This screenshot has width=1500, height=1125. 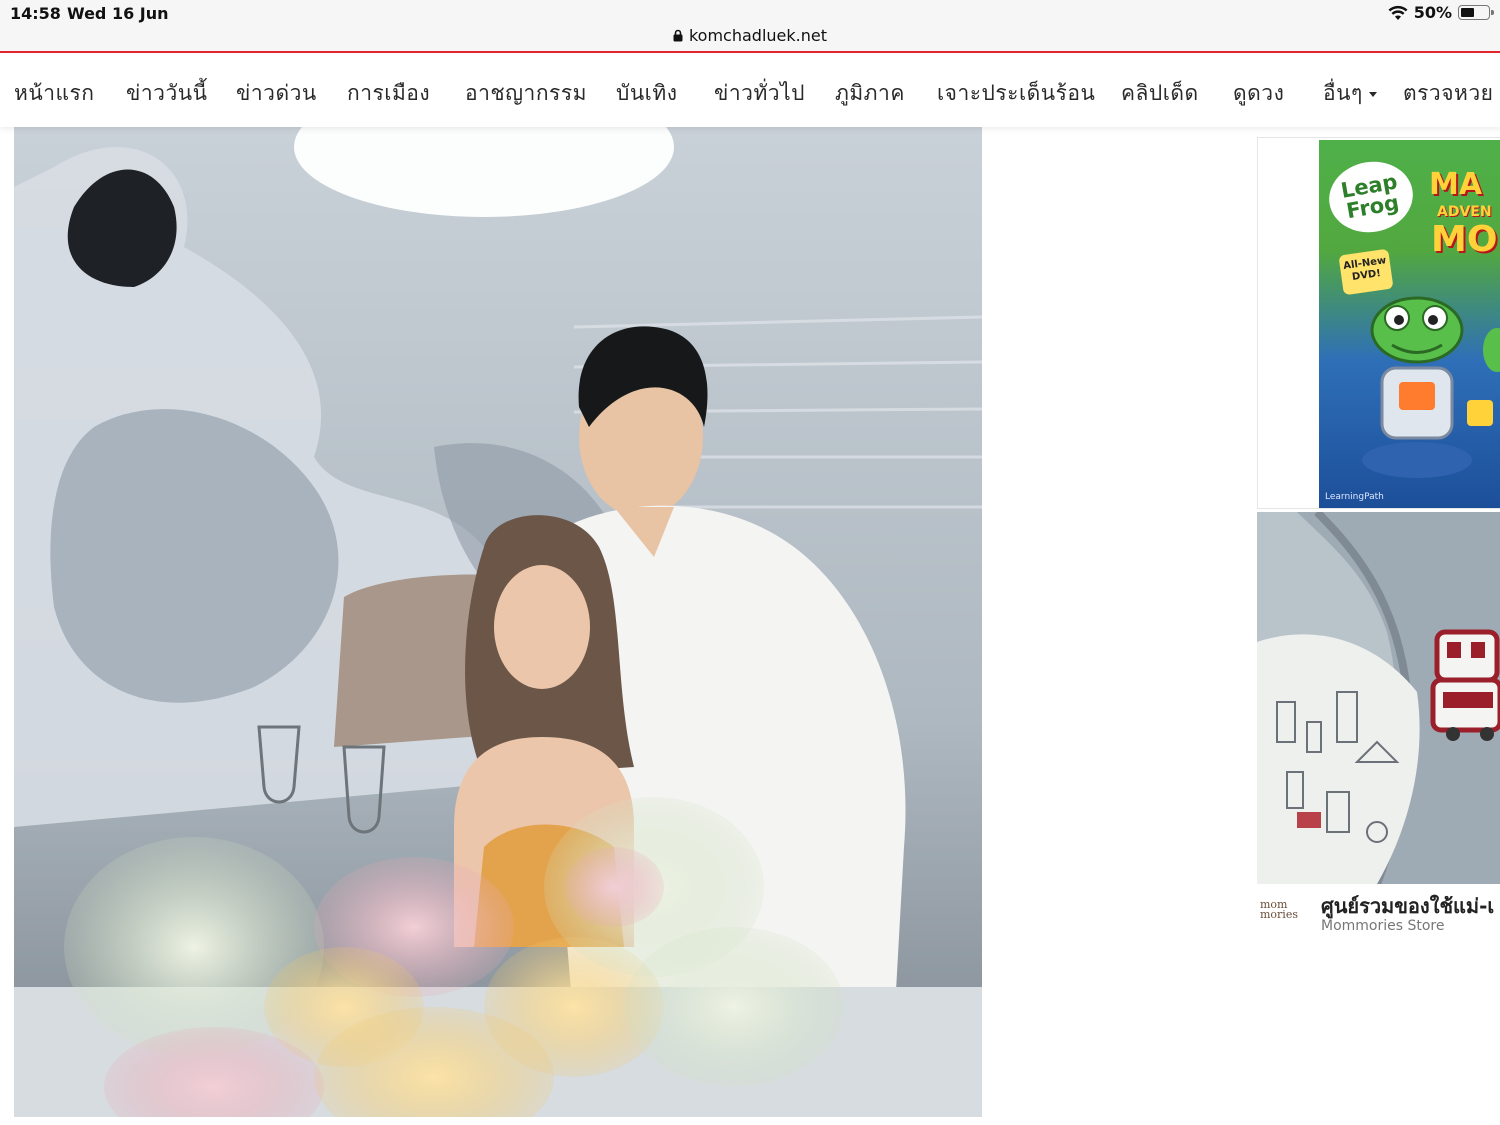 What do you see at coordinates (1398, 12) in the screenshot?
I see `wifi-icon` at bounding box center [1398, 12].